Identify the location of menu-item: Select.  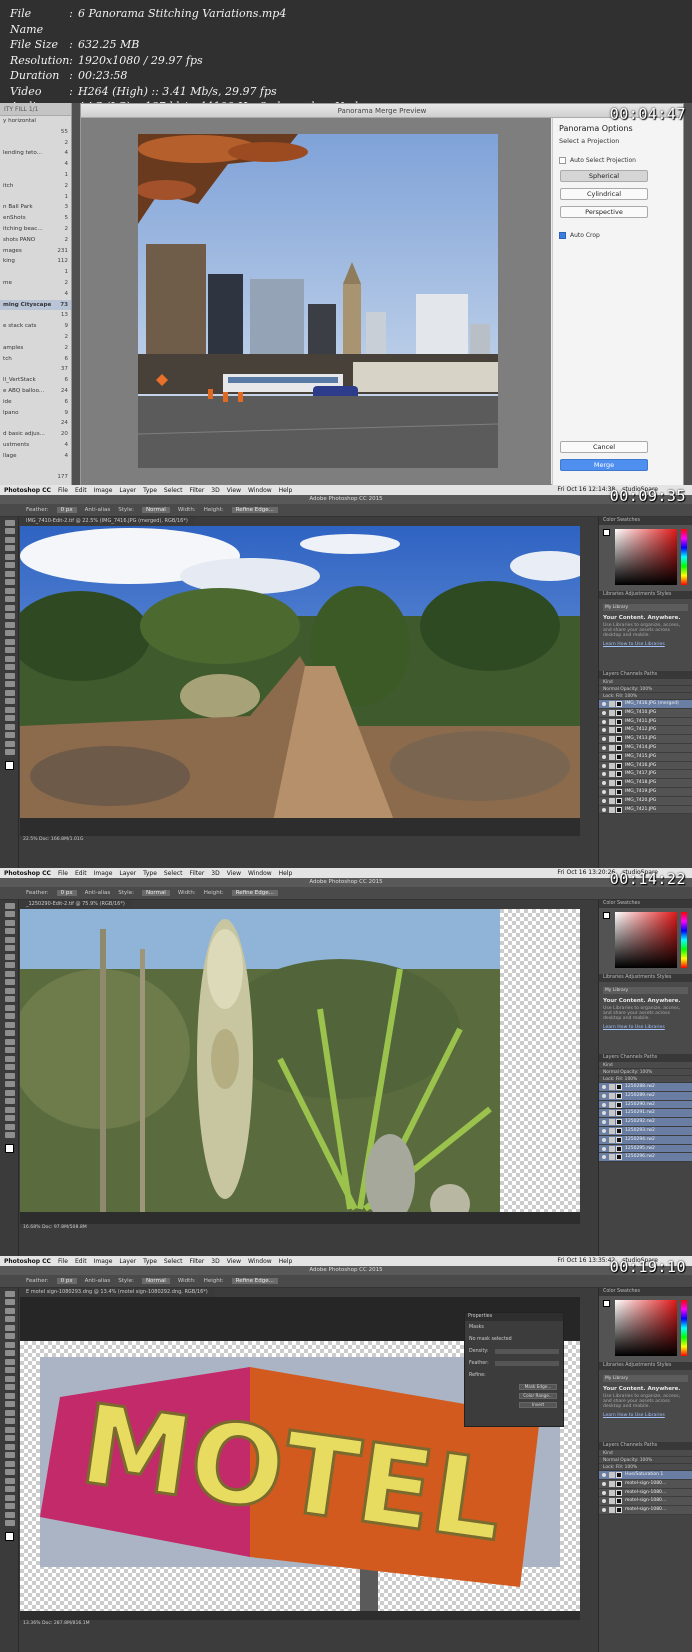
(173, 1261).